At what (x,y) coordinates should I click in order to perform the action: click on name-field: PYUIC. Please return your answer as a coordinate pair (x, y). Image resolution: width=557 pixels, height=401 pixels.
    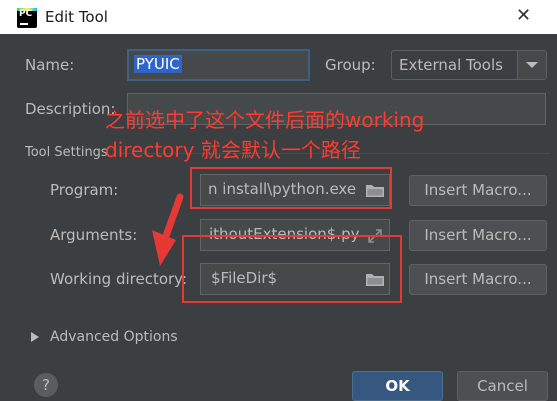
    Looking at the image, I should click on (218, 65).